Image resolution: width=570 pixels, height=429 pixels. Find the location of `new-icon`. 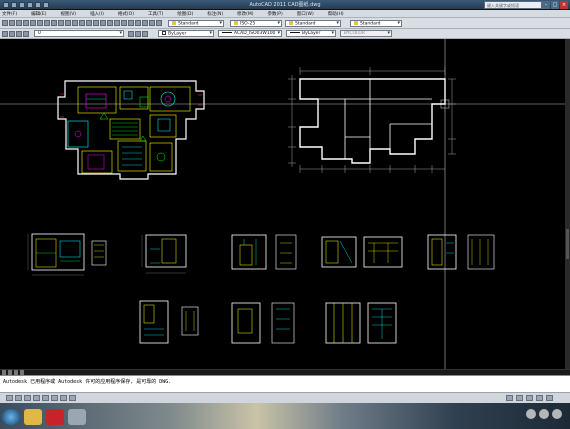

new-icon is located at coordinates (5, 23).